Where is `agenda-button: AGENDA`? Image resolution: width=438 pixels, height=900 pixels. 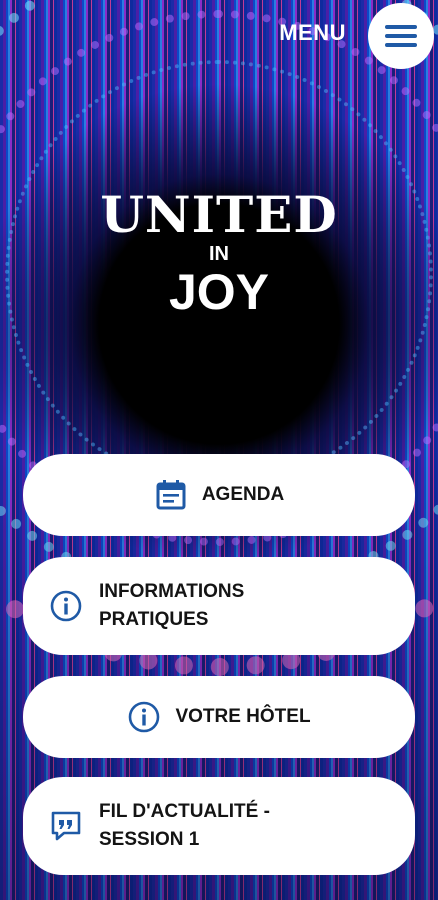 agenda-button: AGENDA is located at coordinates (219, 495).